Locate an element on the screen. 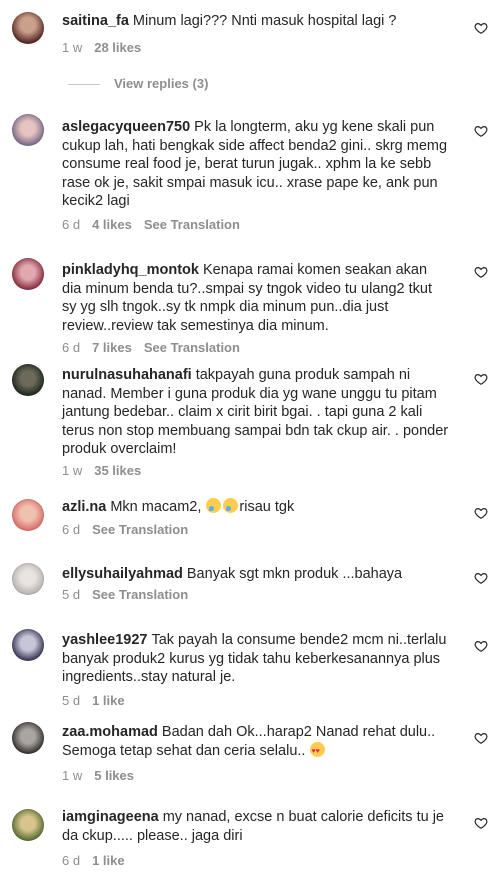 This screenshot has height=880, width=500. comment-text: Banyak sgt mkn produk ...bahaya is located at coordinates (294, 574).